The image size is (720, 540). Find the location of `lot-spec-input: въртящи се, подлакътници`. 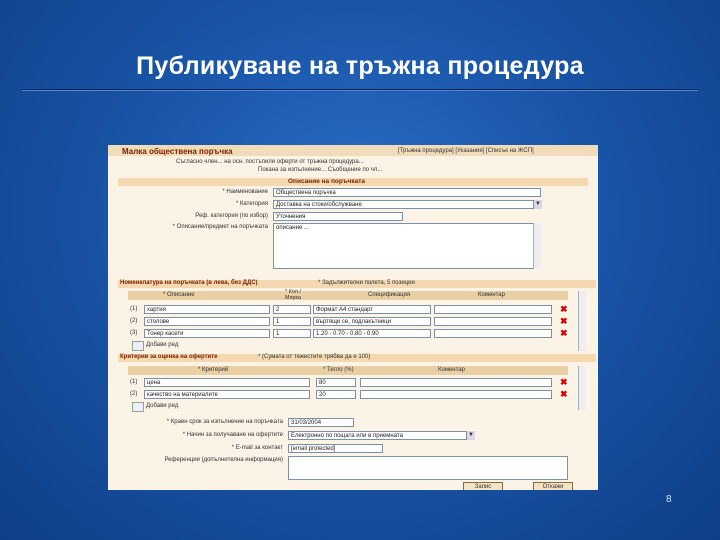

lot-spec-input: въртящи се, подлакътници is located at coordinates (372, 321).